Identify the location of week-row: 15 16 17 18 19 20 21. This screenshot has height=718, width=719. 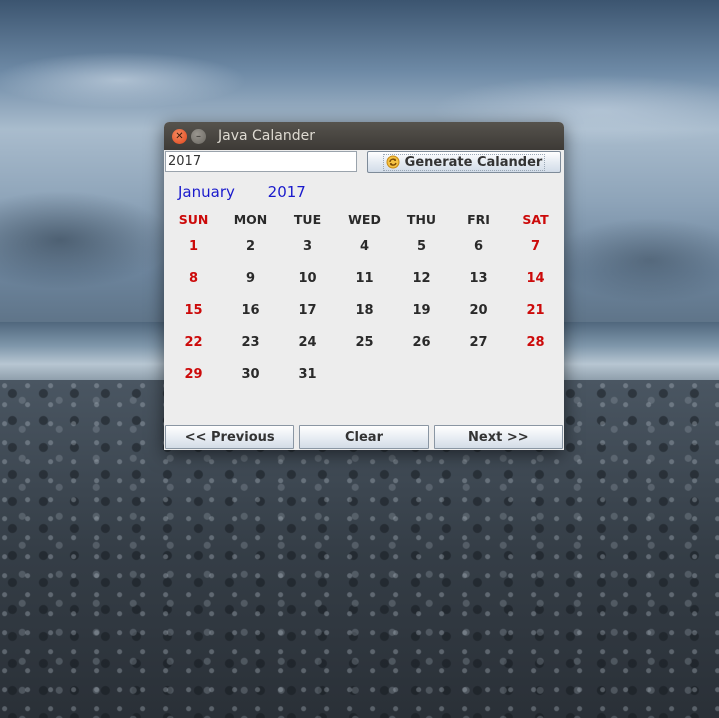
(364, 310).